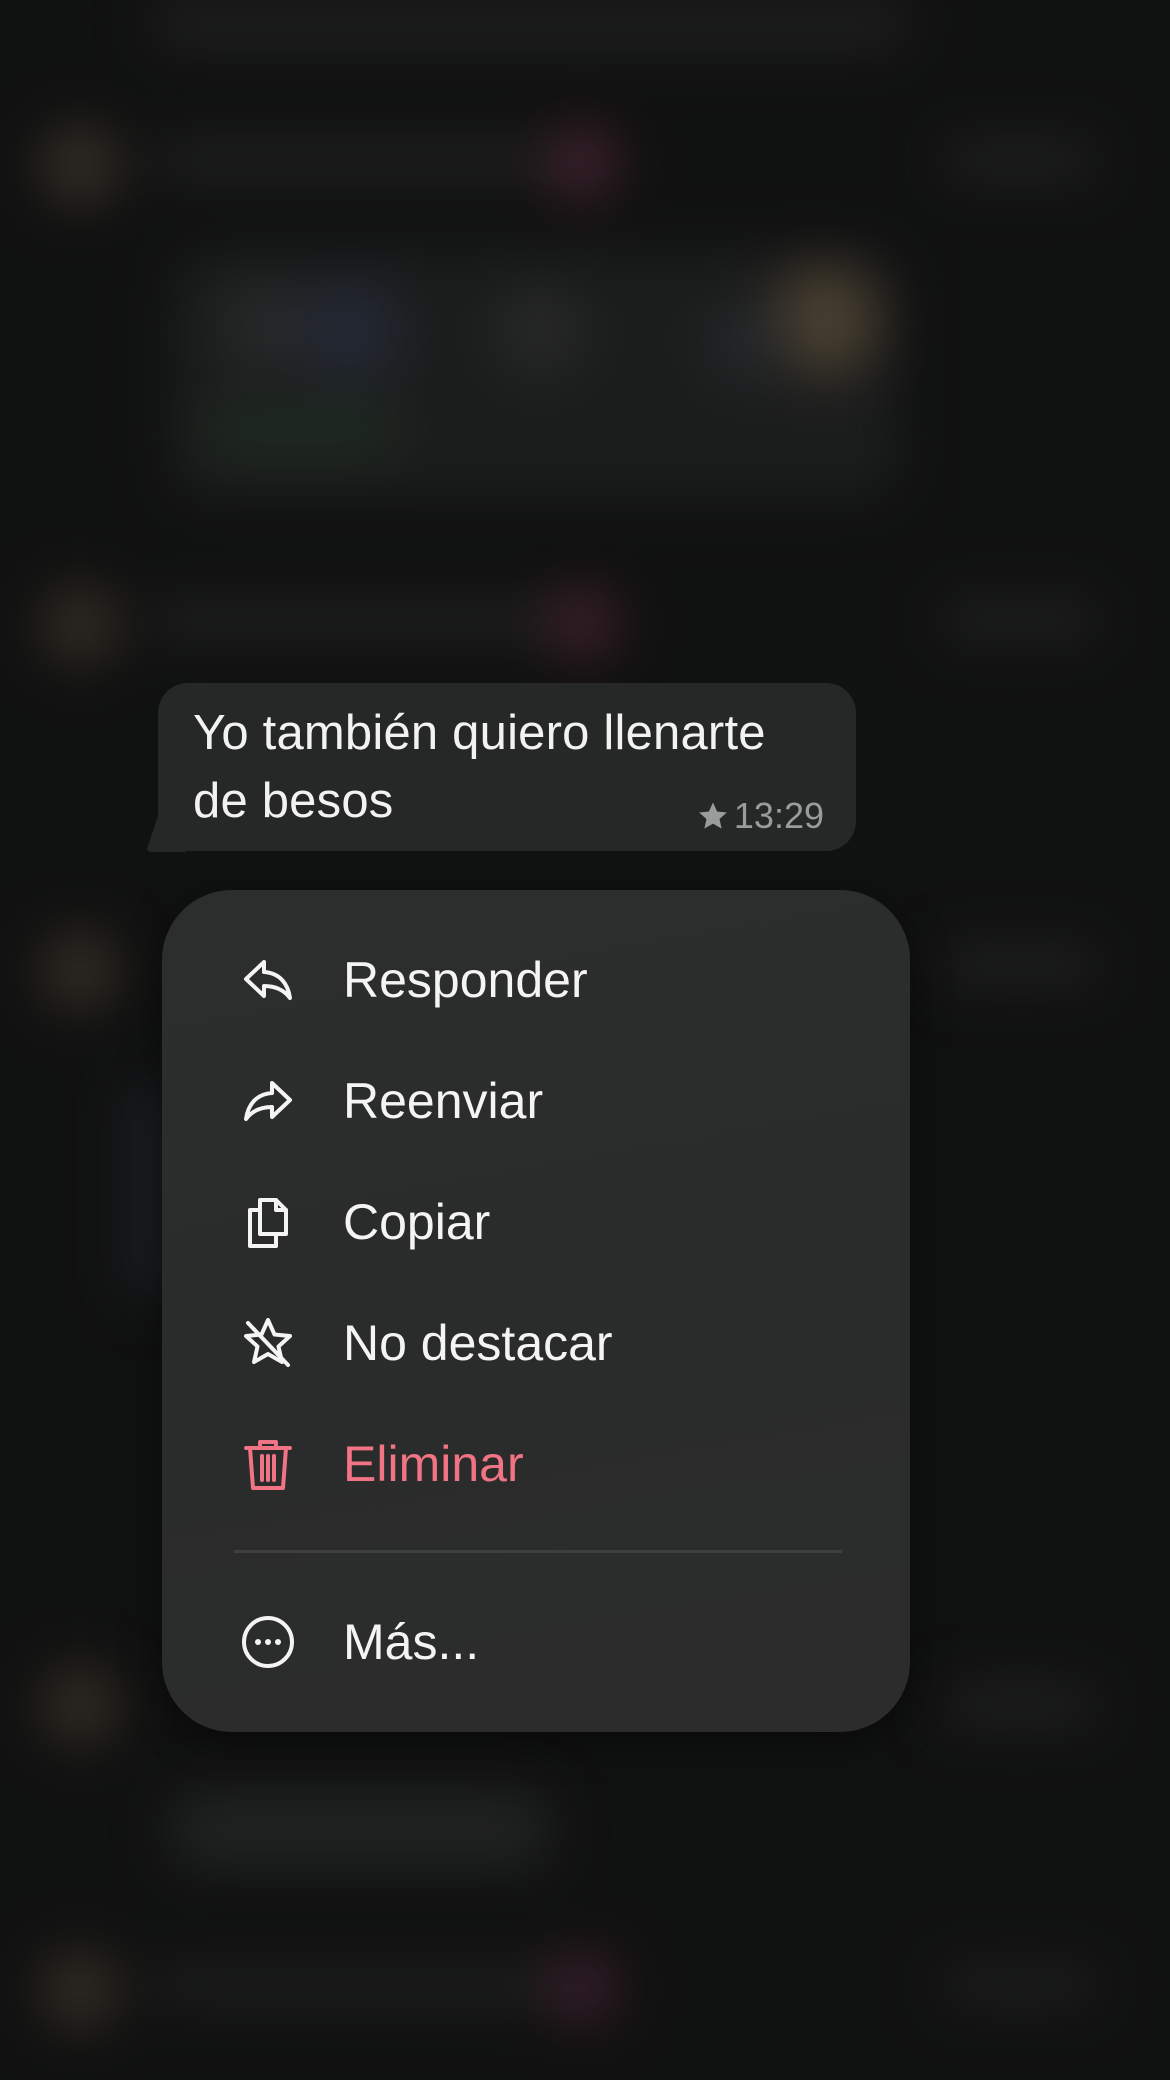  I want to click on message-time: 13:29, so click(778, 815).